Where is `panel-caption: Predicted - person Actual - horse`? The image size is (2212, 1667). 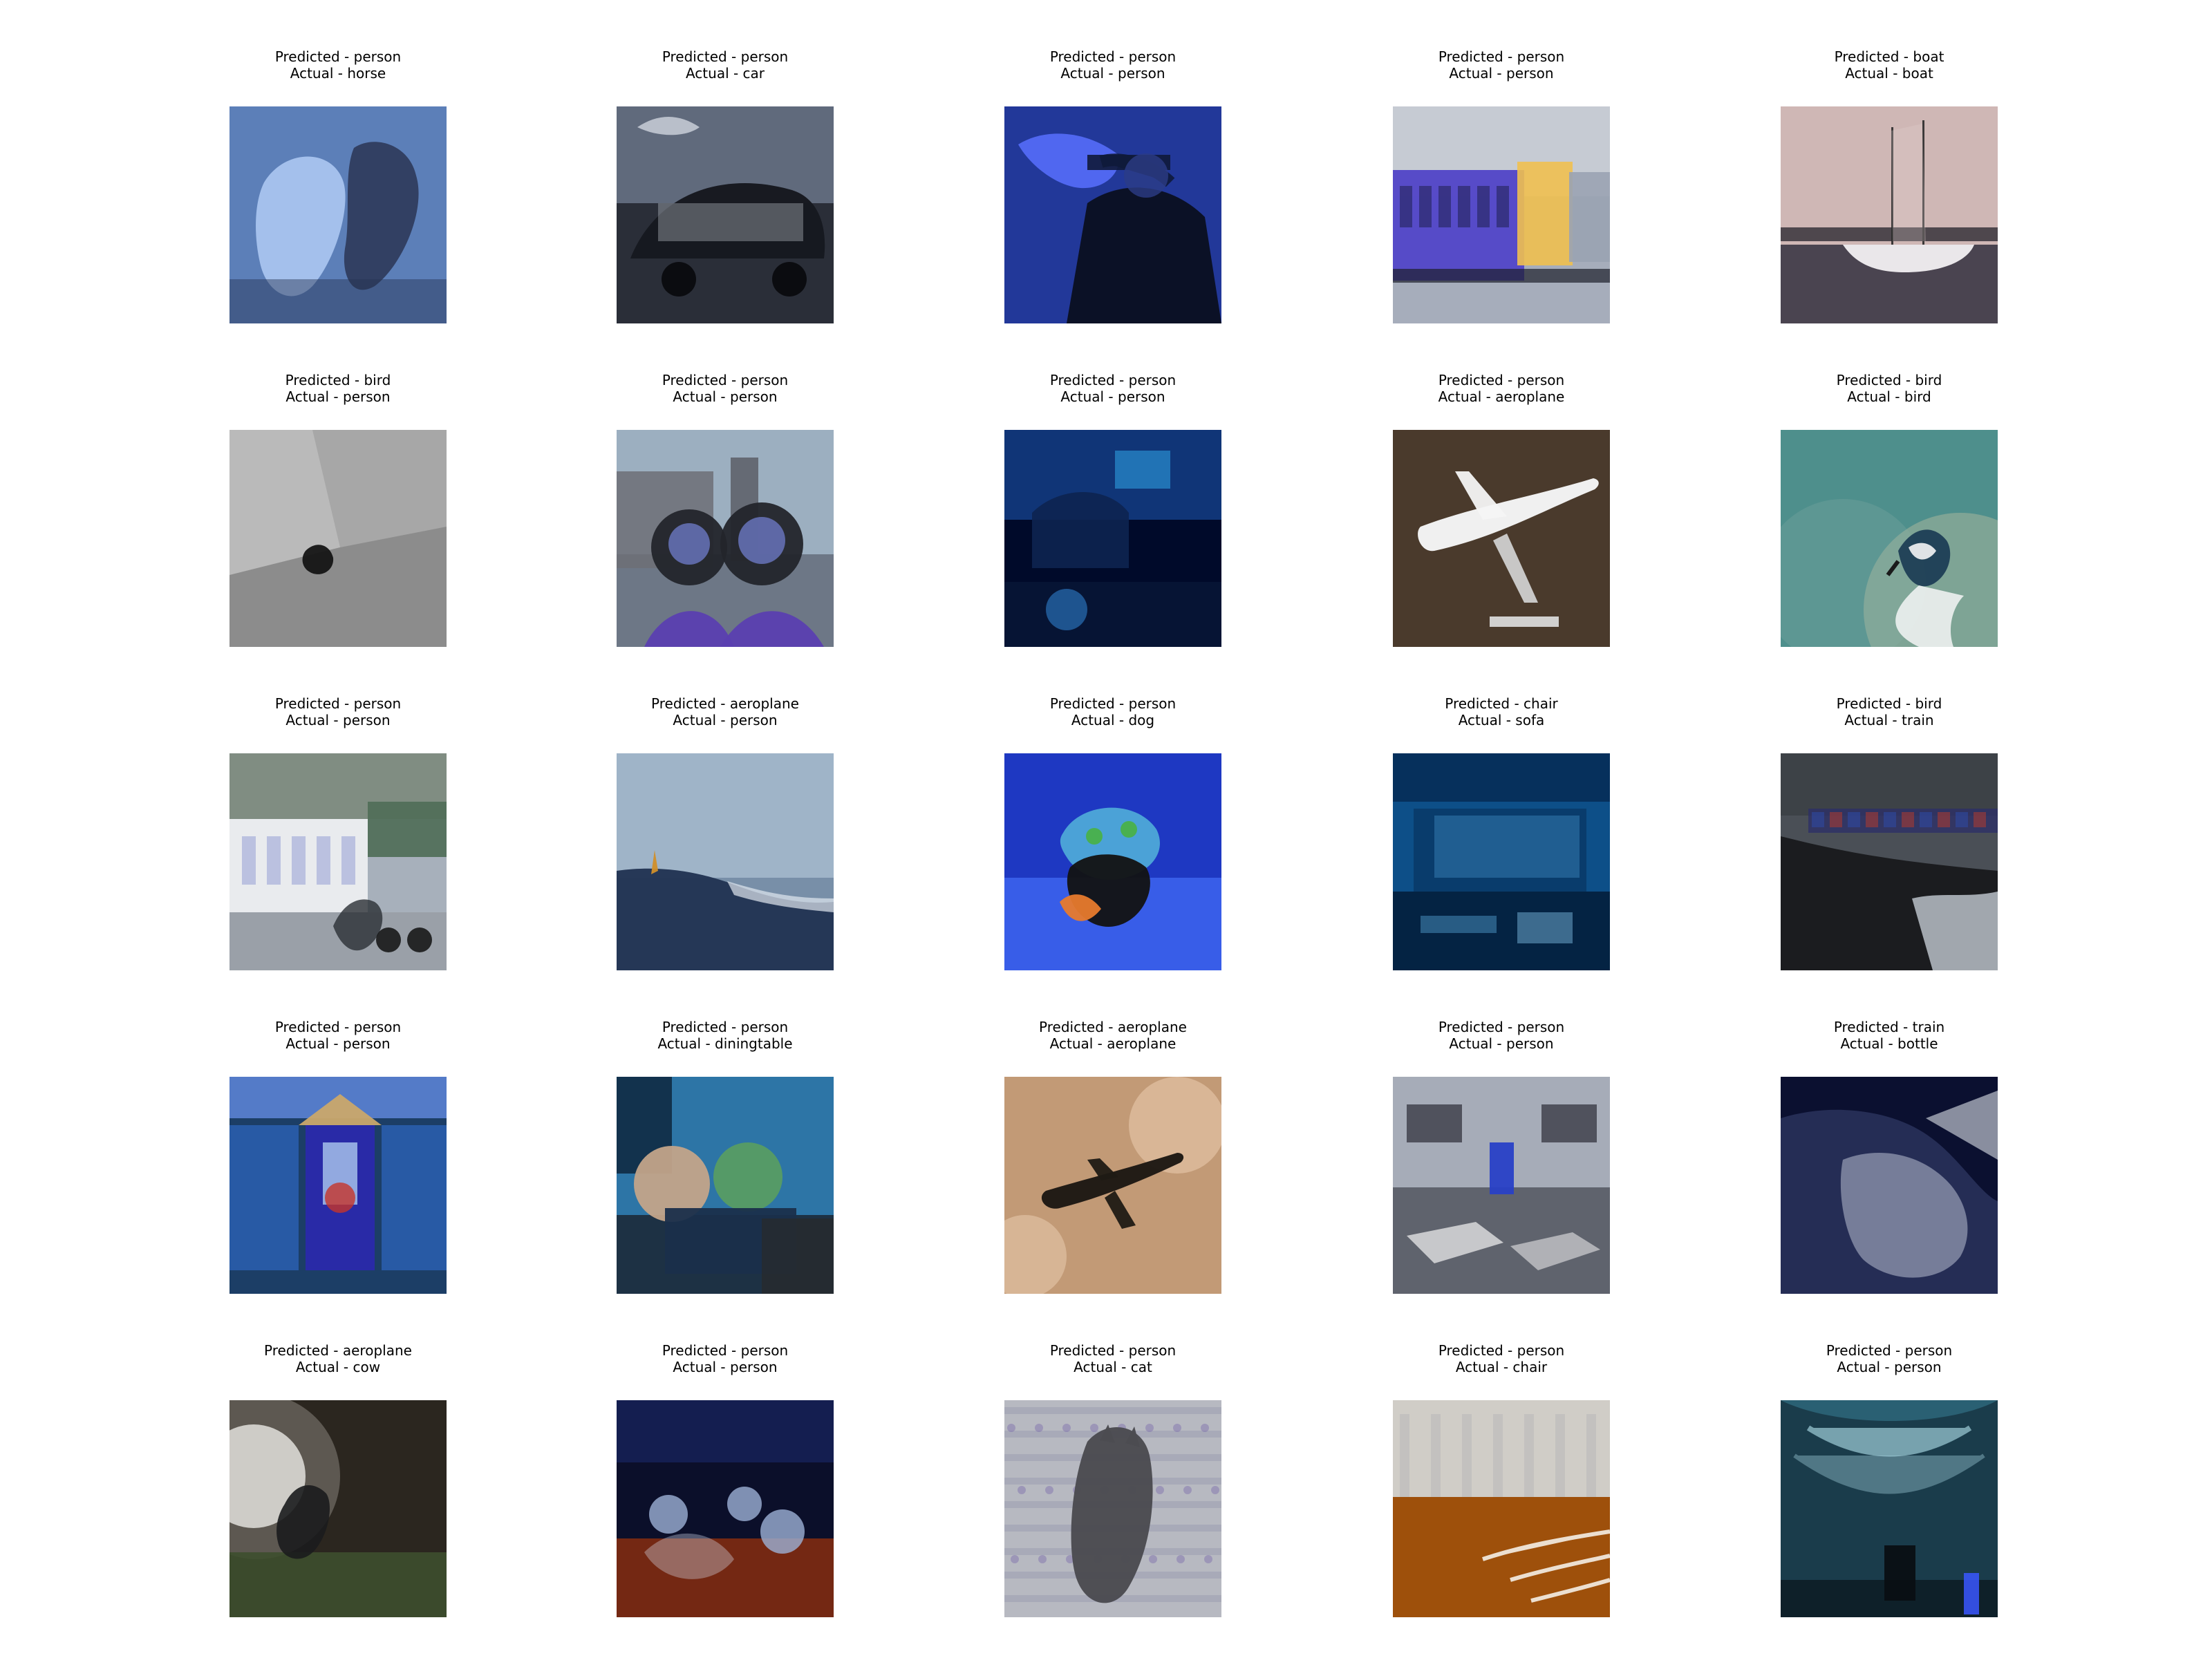 panel-caption: Predicted - person Actual - horse is located at coordinates (338, 65).